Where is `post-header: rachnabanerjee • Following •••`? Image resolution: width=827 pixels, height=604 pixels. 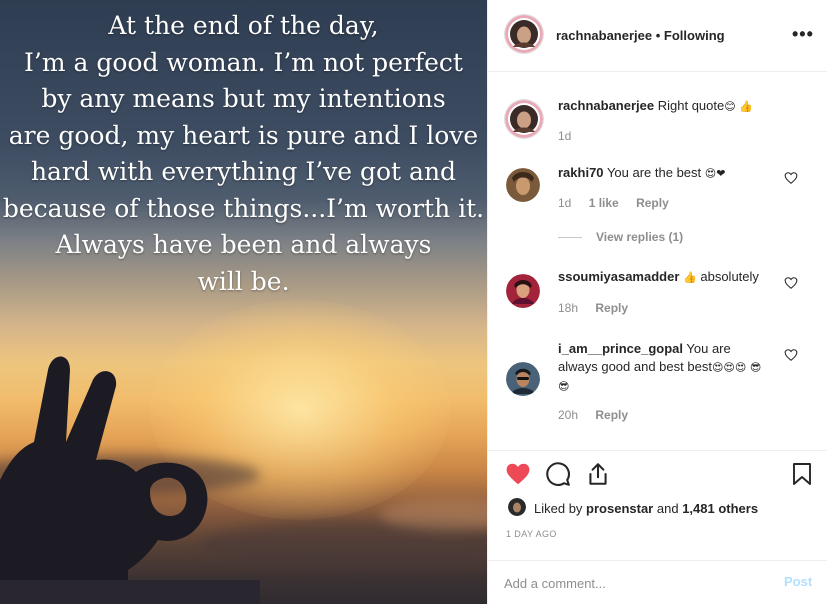 post-header: rachnabanerjee • Following ••• is located at coordinates (657, 36).